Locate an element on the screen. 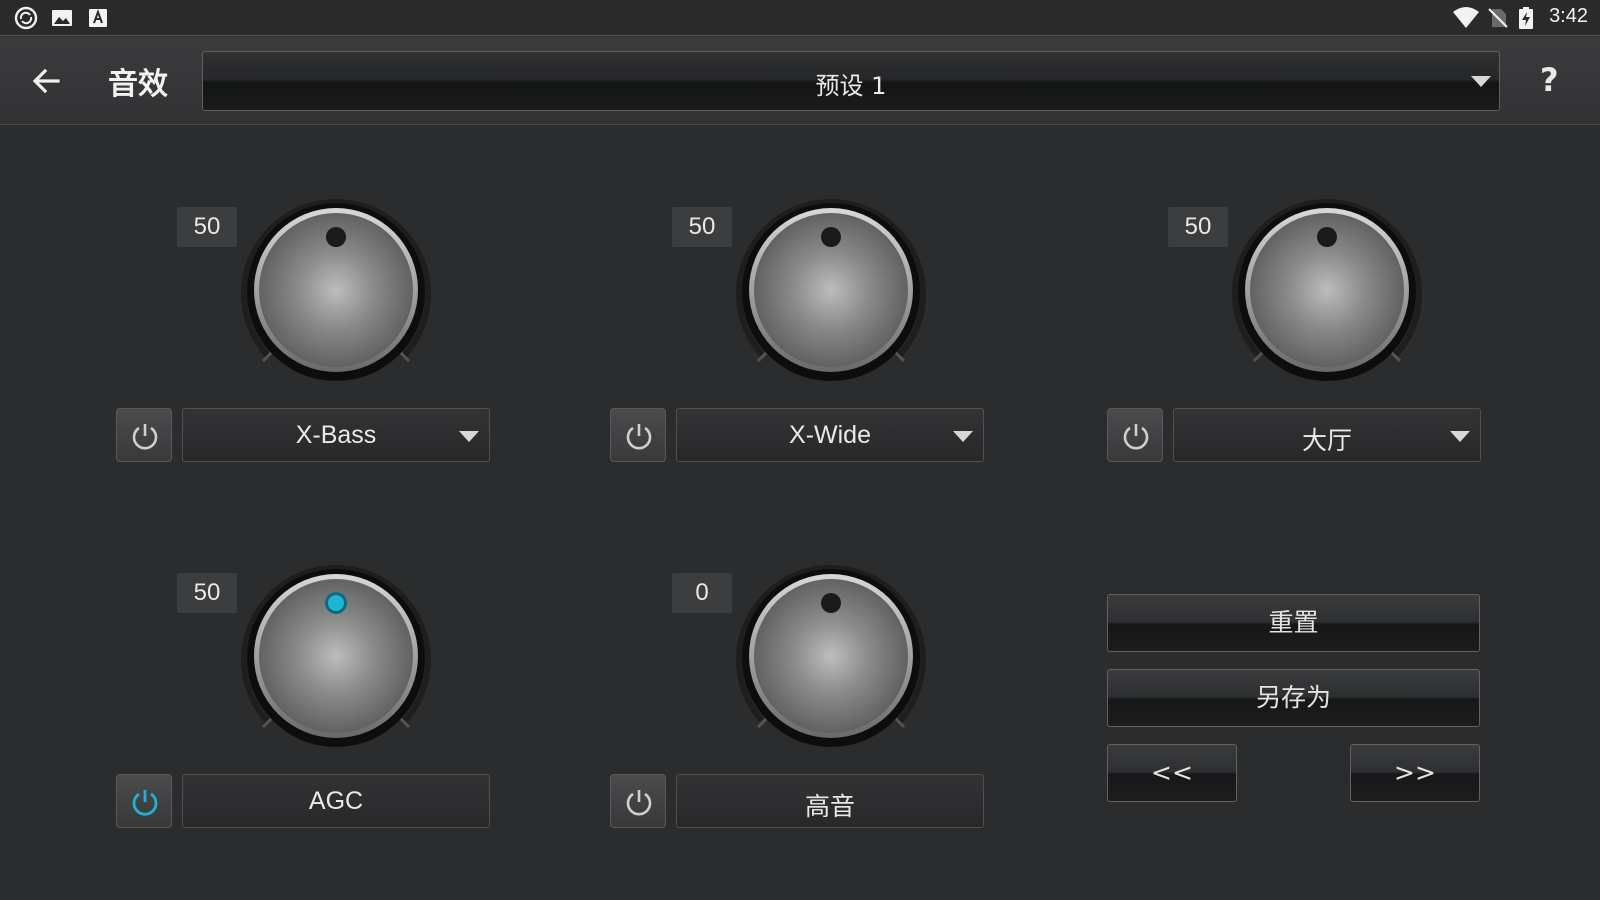 The image size is (1600, 900). wifi-icon is located at coordinates (1466, 17).